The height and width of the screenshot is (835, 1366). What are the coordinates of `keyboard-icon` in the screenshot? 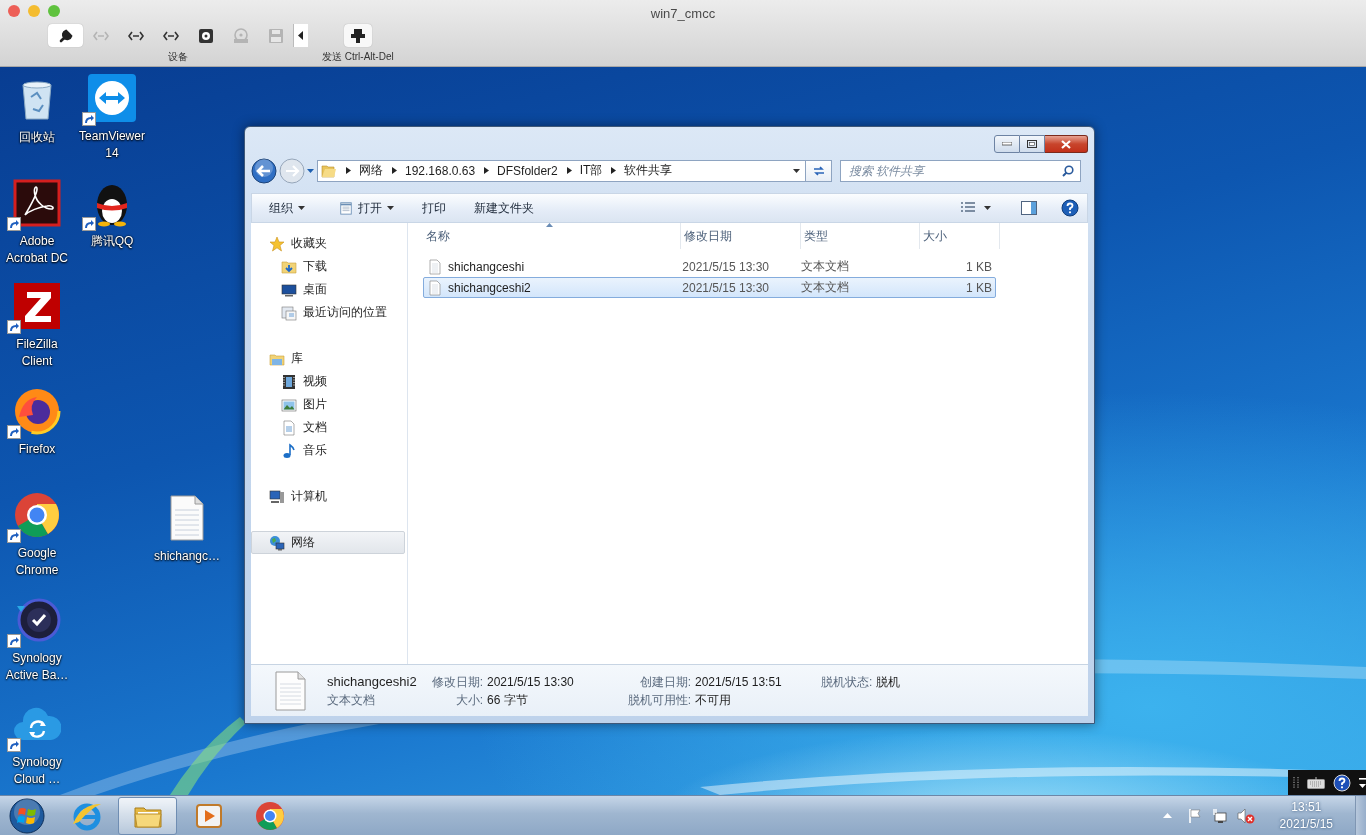 It's located at (1316, 782).